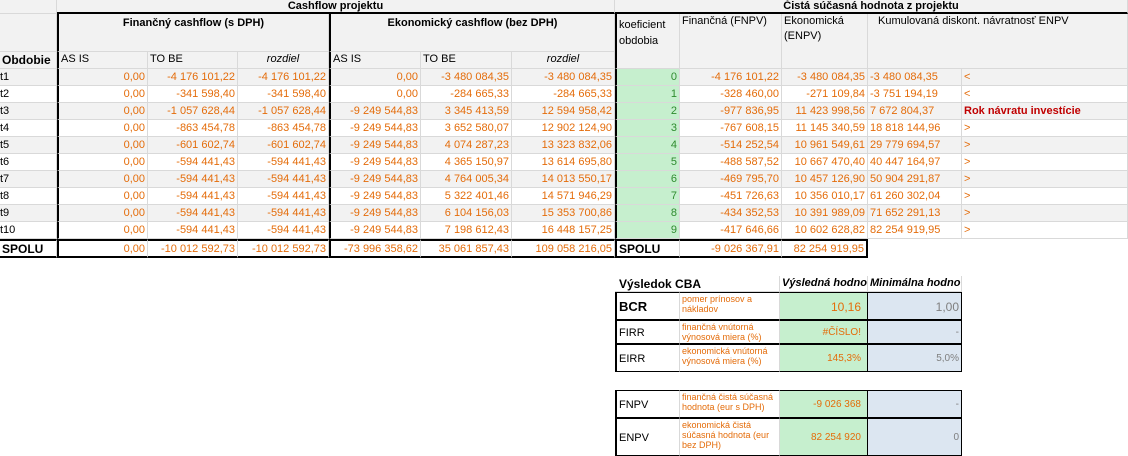  I want to click on e-diff-cell: 15 353 700,86, so click(563, 213).